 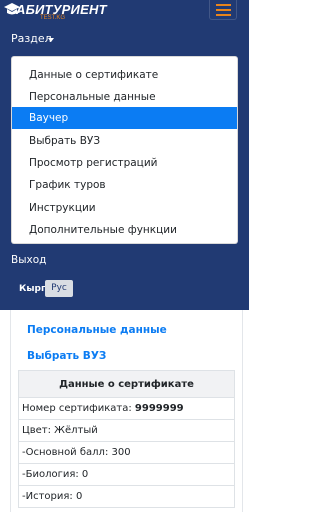 I want to click on lang-kyrgyz-button: Кырг, so click(x=32, y=289).